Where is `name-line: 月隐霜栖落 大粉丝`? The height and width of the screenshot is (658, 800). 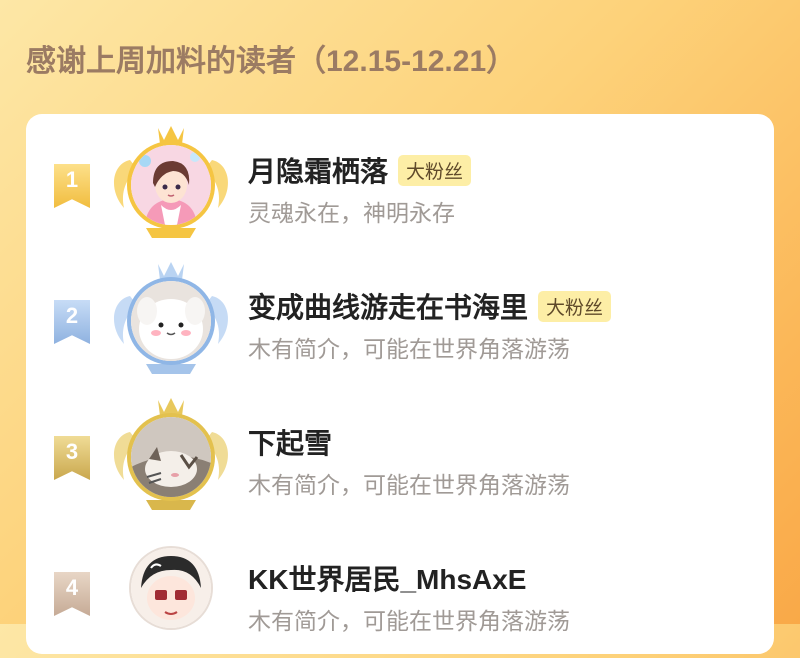
name-line: 月隐霜栖落 大粉丝 is located at coordinates (360, 170).